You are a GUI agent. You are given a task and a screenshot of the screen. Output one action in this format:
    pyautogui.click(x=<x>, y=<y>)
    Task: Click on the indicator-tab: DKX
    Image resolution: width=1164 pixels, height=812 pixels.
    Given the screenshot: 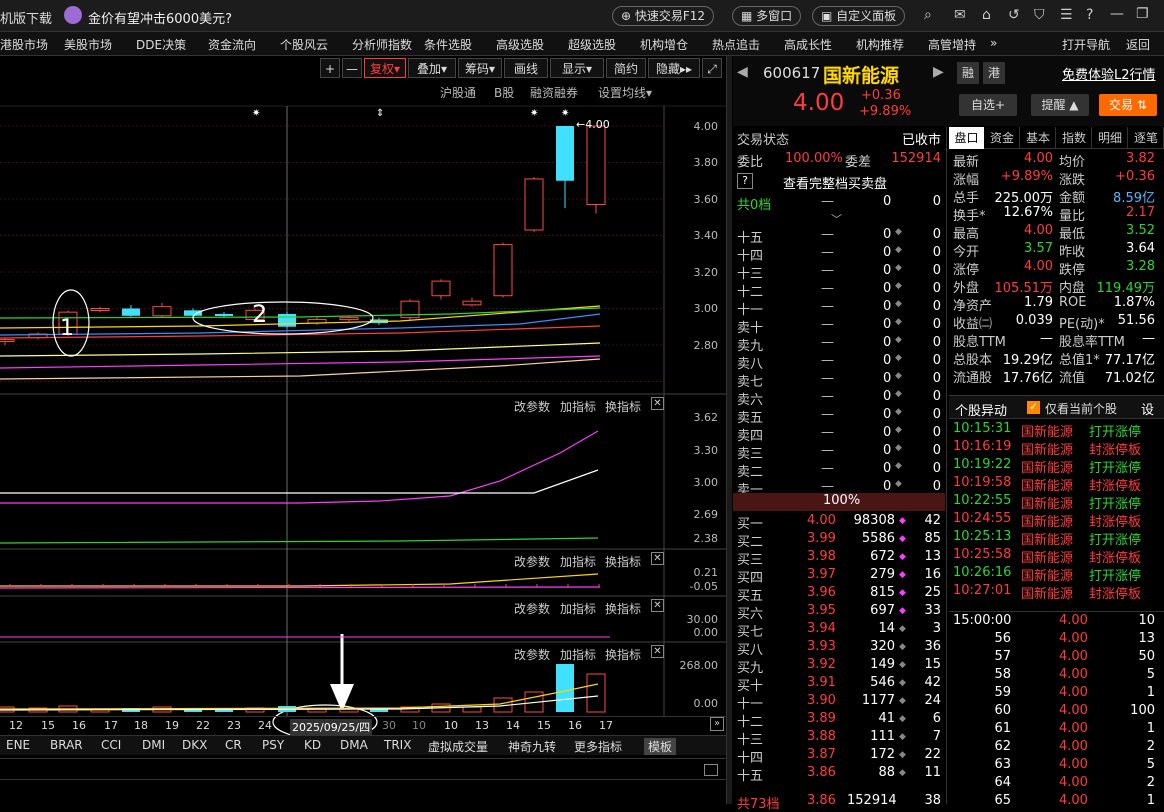 What is the action you would take?
    pyautogui.click(x=194, y=745)
    